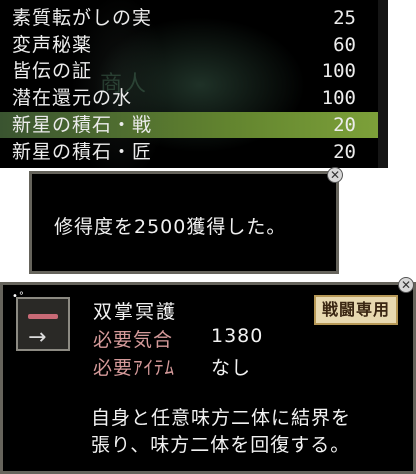  Describe the element at coordinates (221, 445) in the screenshot. I see `description-line: 張り、味方二体を回復する。` at that location.